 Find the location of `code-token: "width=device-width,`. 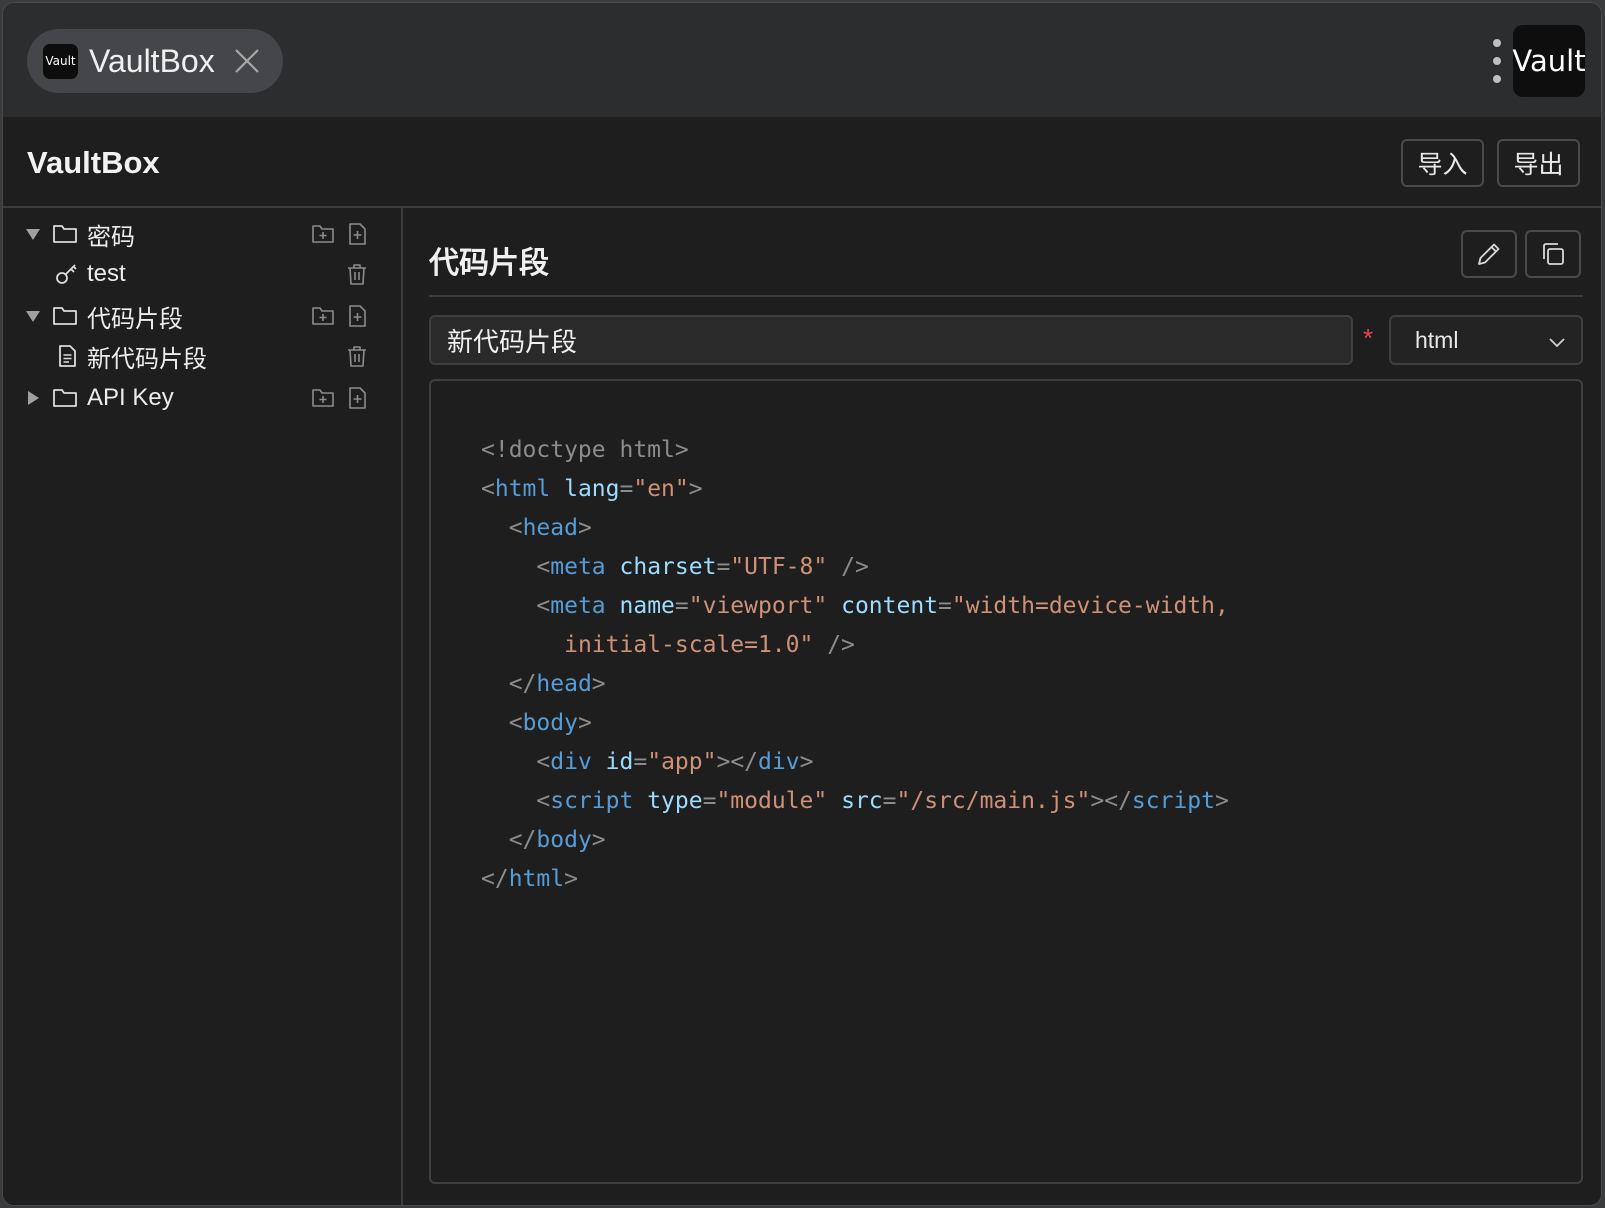

code-token: "width=device-width, is located at coordinates (1090, 606).